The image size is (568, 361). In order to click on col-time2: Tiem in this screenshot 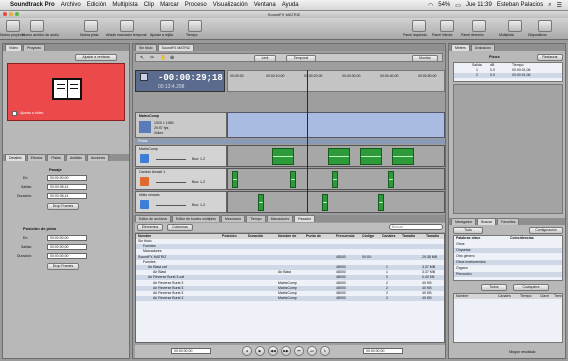, I will do `click(558, 296)`.